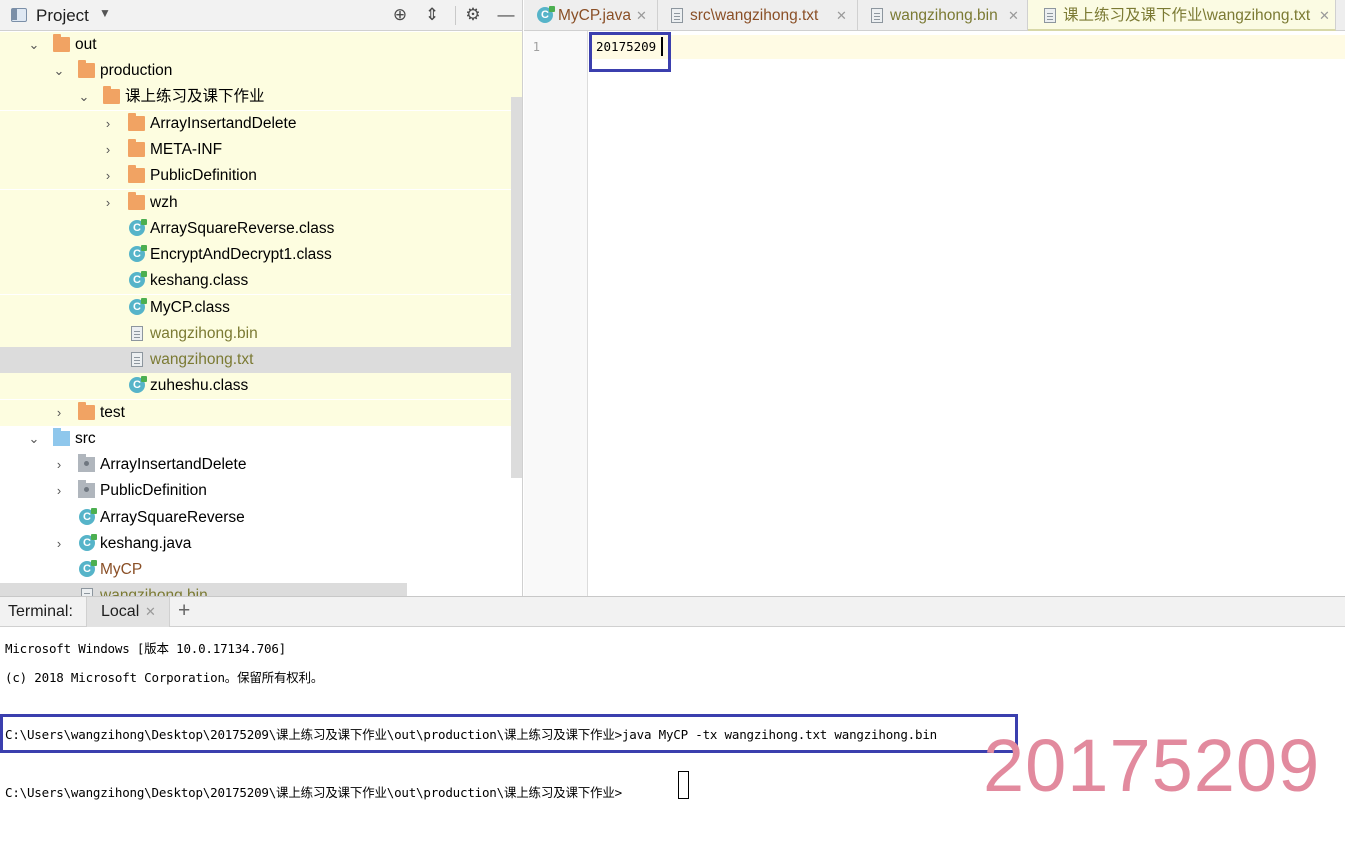 This screenshot has height=845, width=1345. What do you see at coordinates (261, 334) in the screenshot?
I see `tree-item-wangzihong-bin: wangzihong.bin` at bounding box center [261, 334].